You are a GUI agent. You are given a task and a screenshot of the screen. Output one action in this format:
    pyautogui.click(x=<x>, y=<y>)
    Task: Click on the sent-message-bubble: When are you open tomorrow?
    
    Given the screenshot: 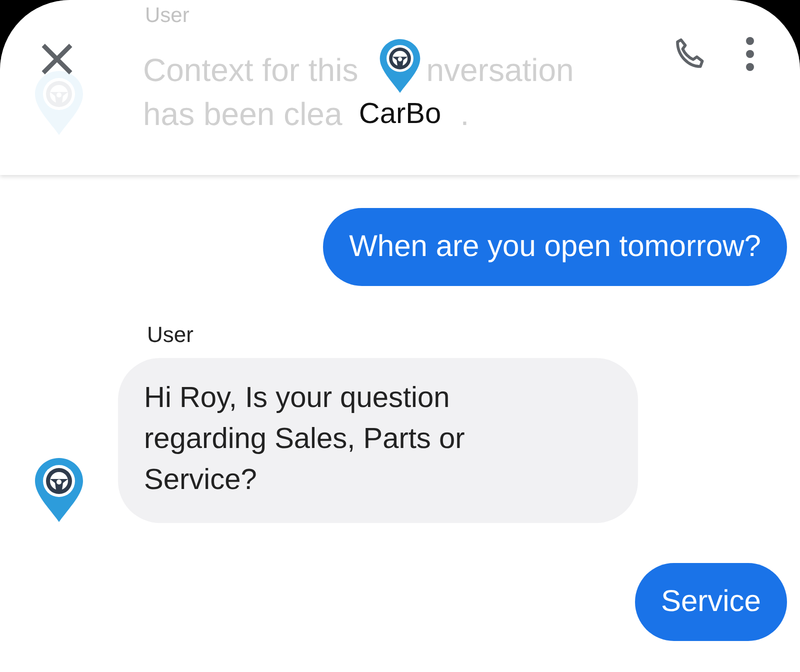 What is the action you would take?
    pyautogui.click(x=555, y=247)
    